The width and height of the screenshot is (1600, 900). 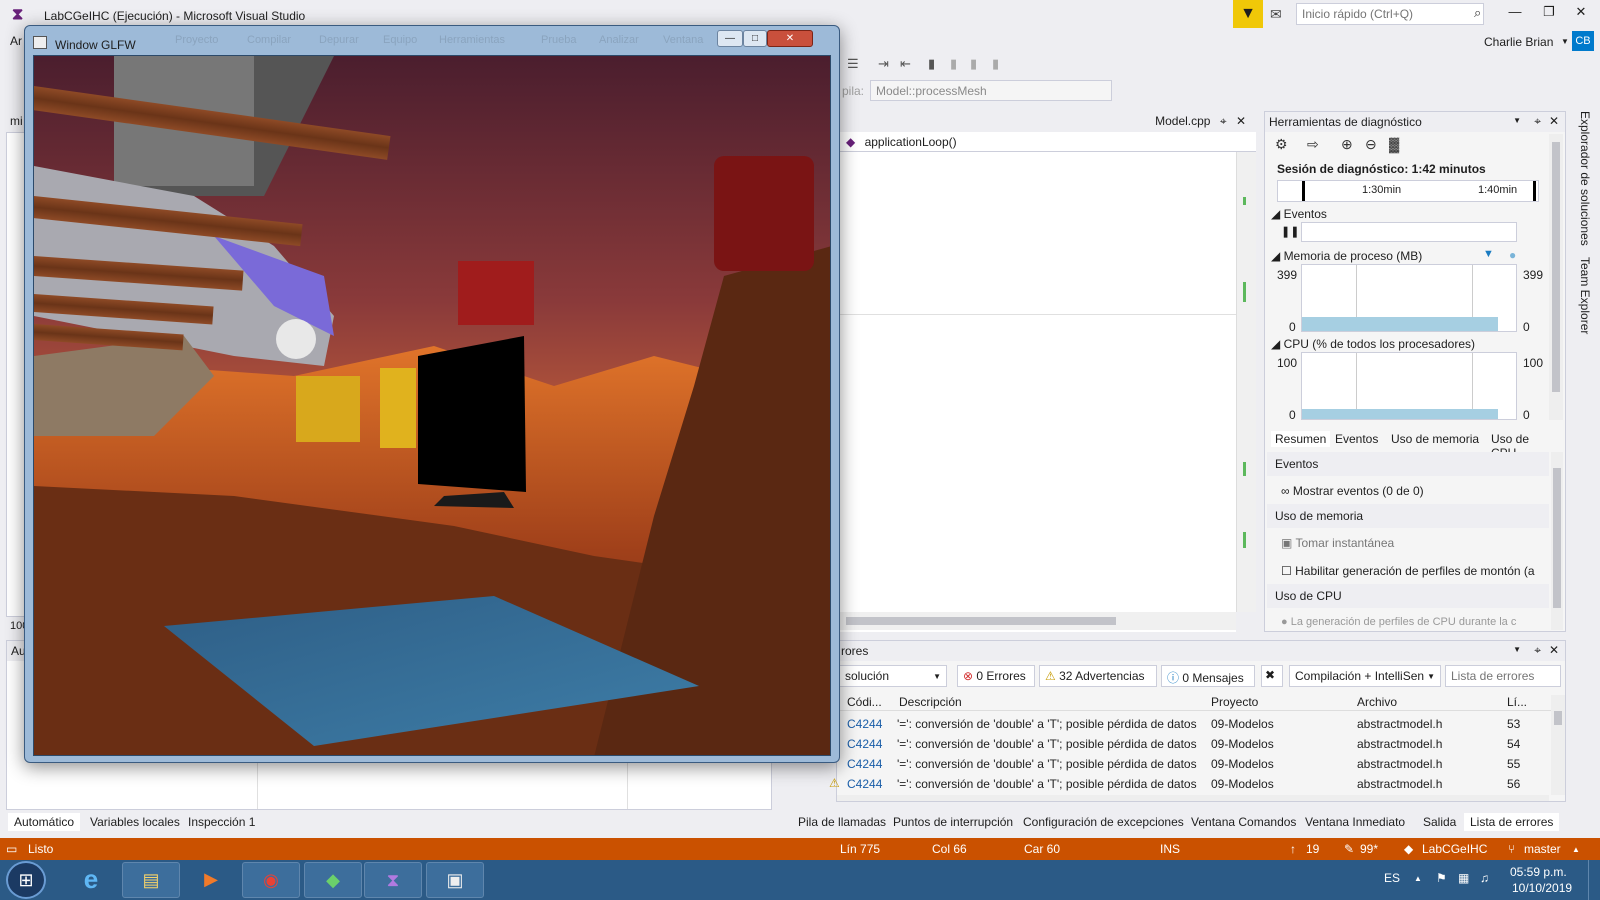 I want to click on tab-call-stack: Pila de llamadas, so click(x=842, y=822).